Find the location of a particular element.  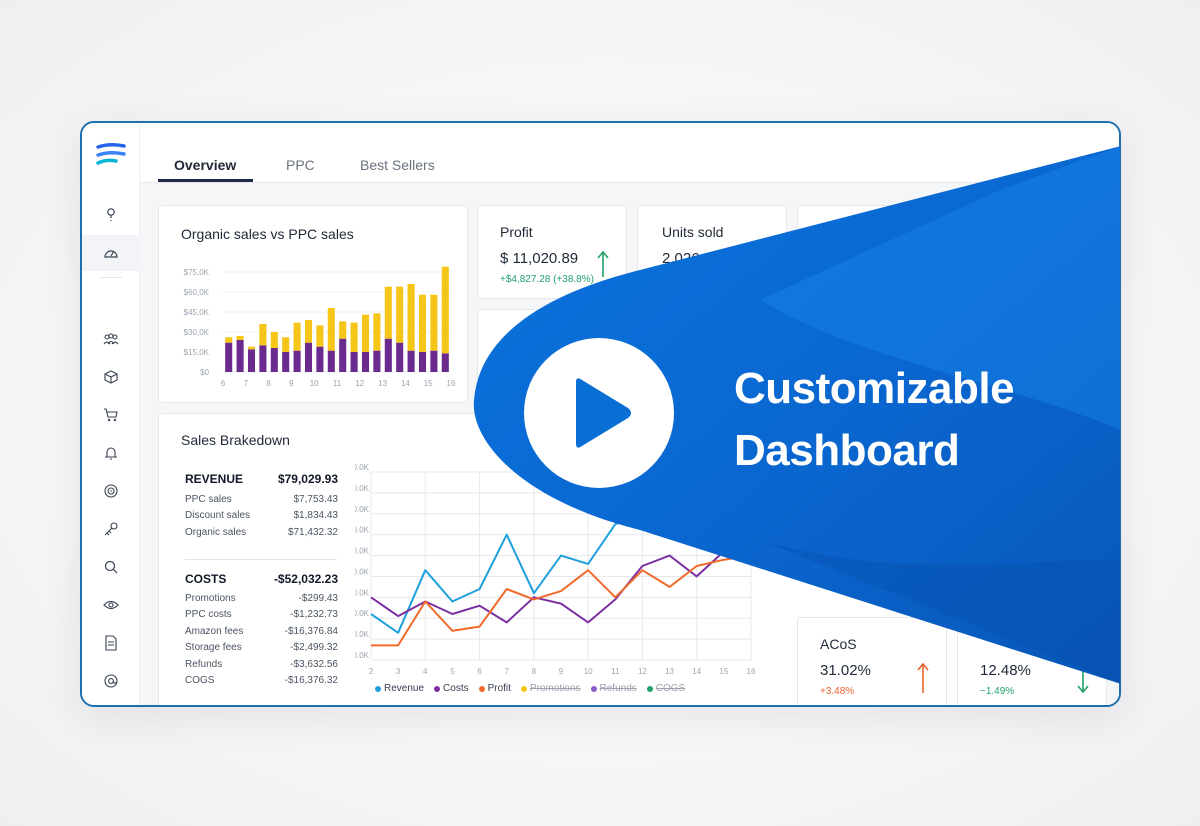

line-x-tick: 14 is located at coordinates (696, 671).